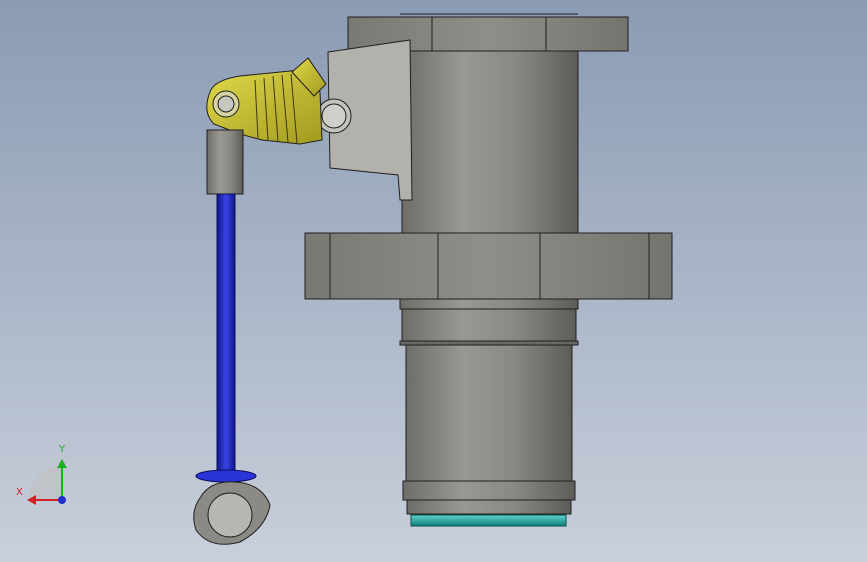  Describe the element at coordinates (334, 116) in the screenshot. I see `bracket-pivot-inner` at that location.